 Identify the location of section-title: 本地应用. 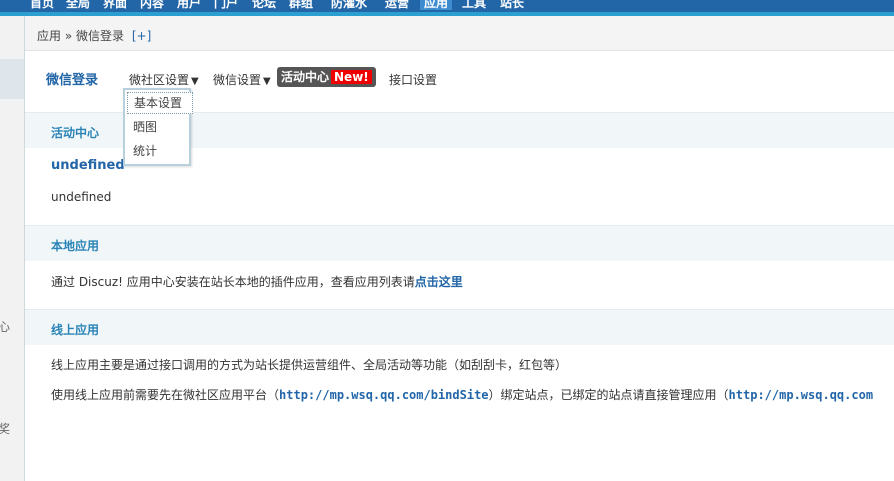
(75, 246).